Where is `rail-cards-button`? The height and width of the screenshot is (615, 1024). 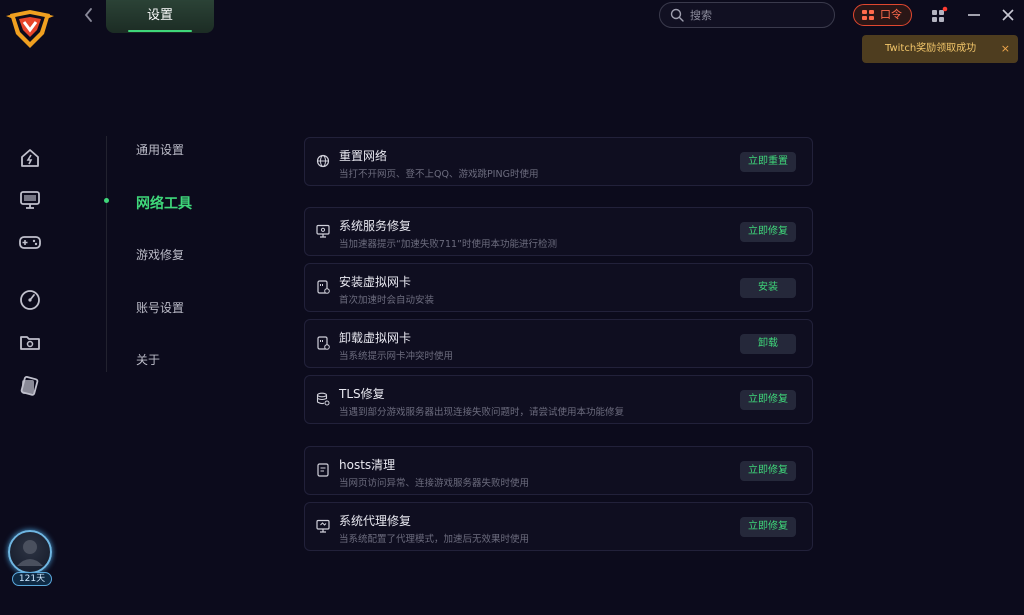 rail-cards-button is located at coordinates (30, 386).